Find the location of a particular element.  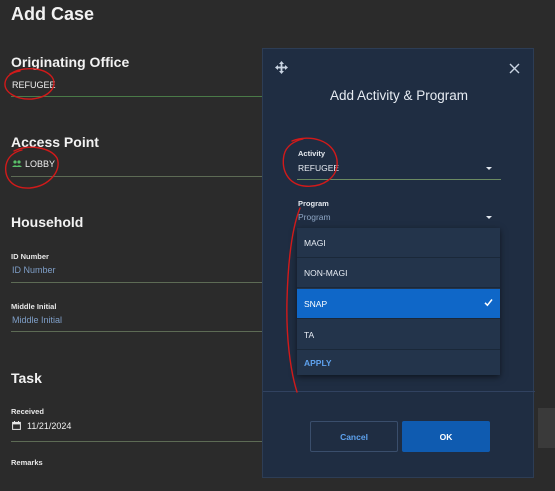

close-icon is located at coordinates (514, 70).